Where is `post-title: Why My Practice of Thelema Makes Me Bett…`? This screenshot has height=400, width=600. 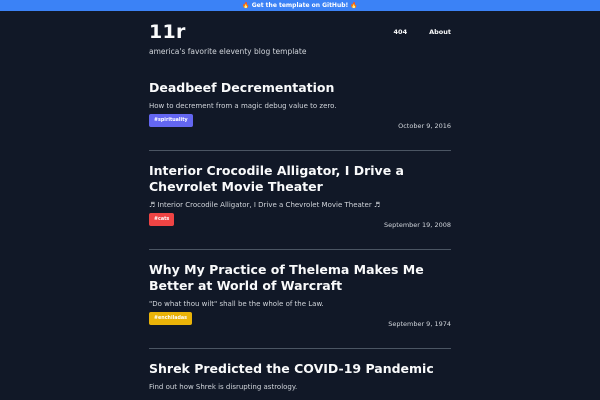 post-title: Why My Practice of Thelema Makes Me Bett… is located at coordinates (300, 278).